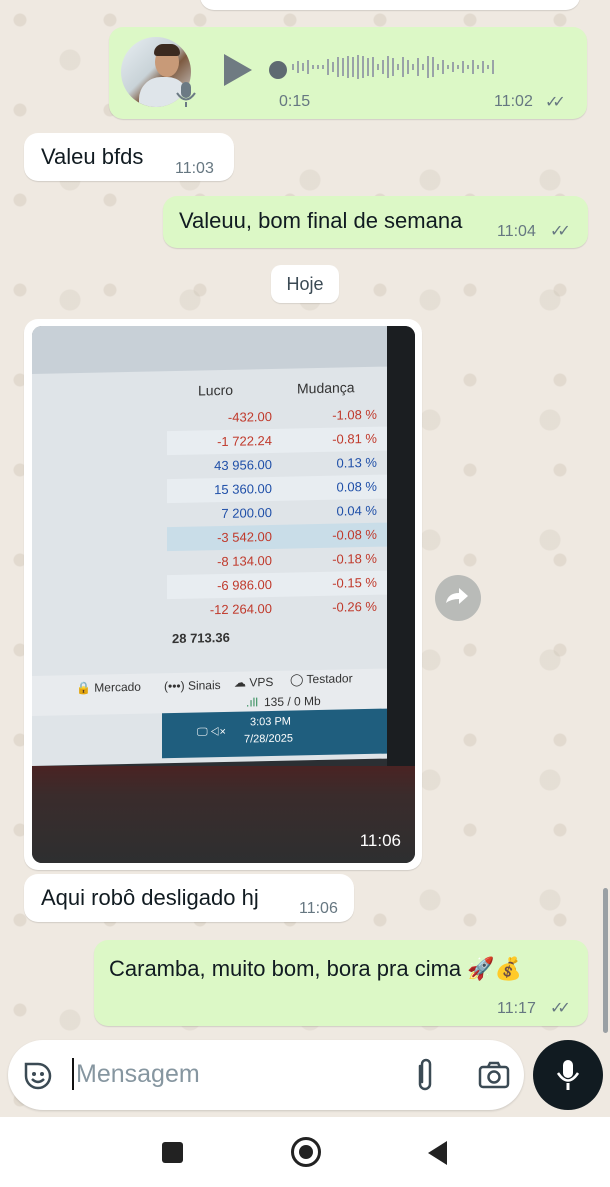 This screenshot has width=610, height=1187. I want to click on android-navbar, so click(305, 1152).